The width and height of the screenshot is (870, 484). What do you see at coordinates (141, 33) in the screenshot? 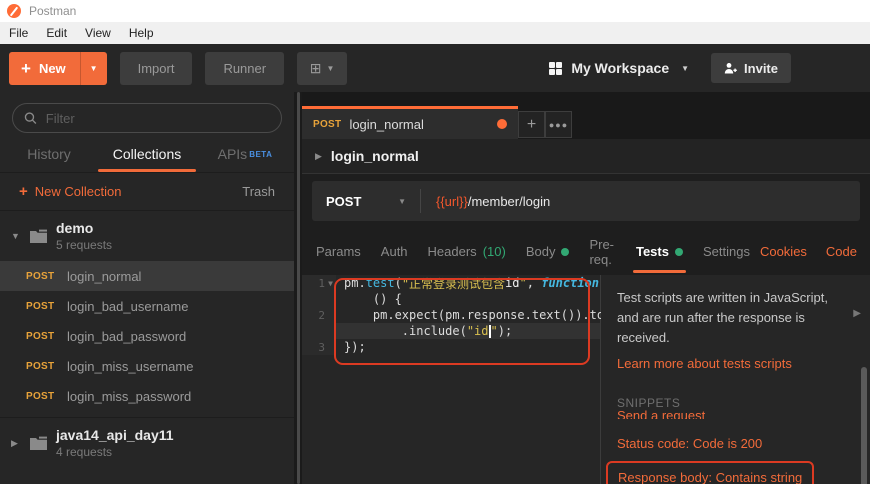
I see `menu-help: Help` at bounding box center [141, 33].